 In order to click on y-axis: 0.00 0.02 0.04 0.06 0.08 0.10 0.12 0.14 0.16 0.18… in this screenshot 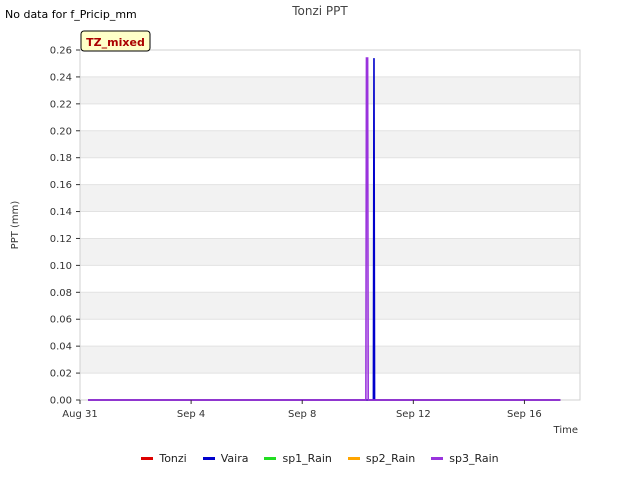, I will do `click(65, 226)`.